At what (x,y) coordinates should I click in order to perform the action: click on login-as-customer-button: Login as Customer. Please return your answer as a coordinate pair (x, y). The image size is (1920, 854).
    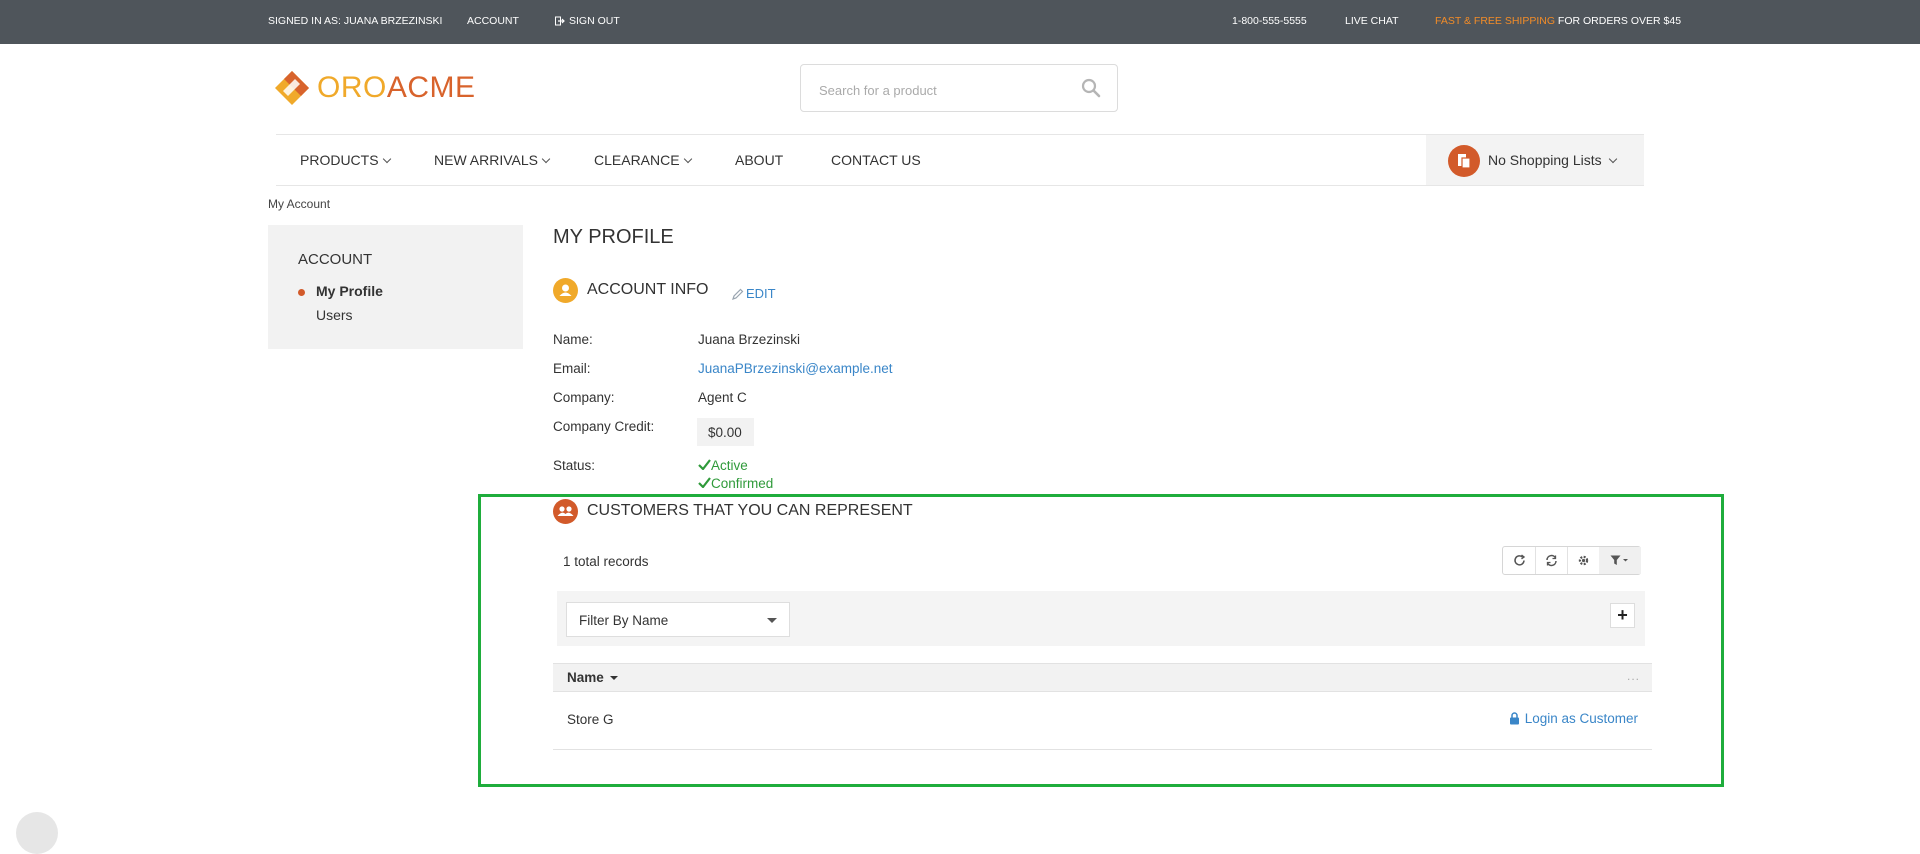
    Looking at the image, I should click on (1573, 718).